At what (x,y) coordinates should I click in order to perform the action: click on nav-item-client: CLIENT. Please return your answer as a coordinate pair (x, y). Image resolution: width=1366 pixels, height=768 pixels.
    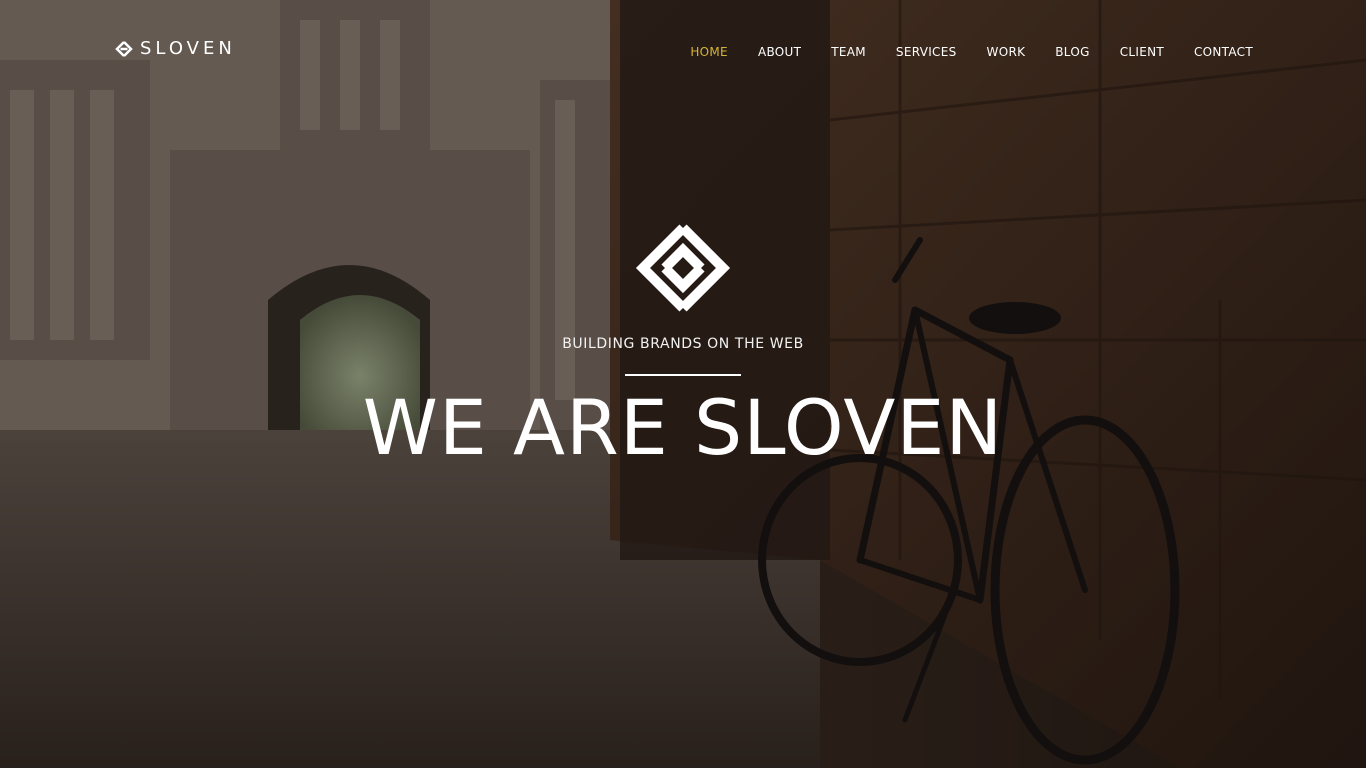
    Looking at the image, I should click on (1142, 52).